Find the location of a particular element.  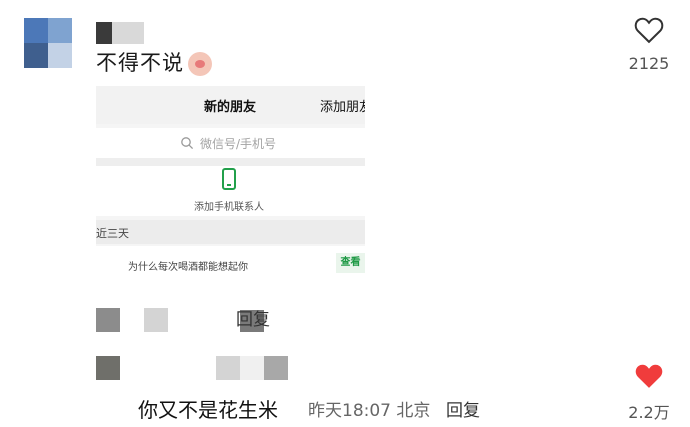

shot-title: 新的朋友 is located at coordinates (230, 107).